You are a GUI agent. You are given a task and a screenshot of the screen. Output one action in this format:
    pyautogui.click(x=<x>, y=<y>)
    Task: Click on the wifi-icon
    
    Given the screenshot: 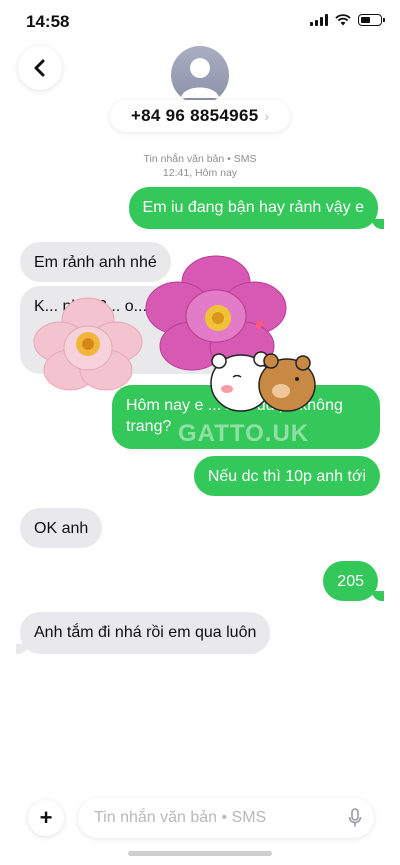 What is the action you would take?
    pyautogui.click(x=343, y=20)
    